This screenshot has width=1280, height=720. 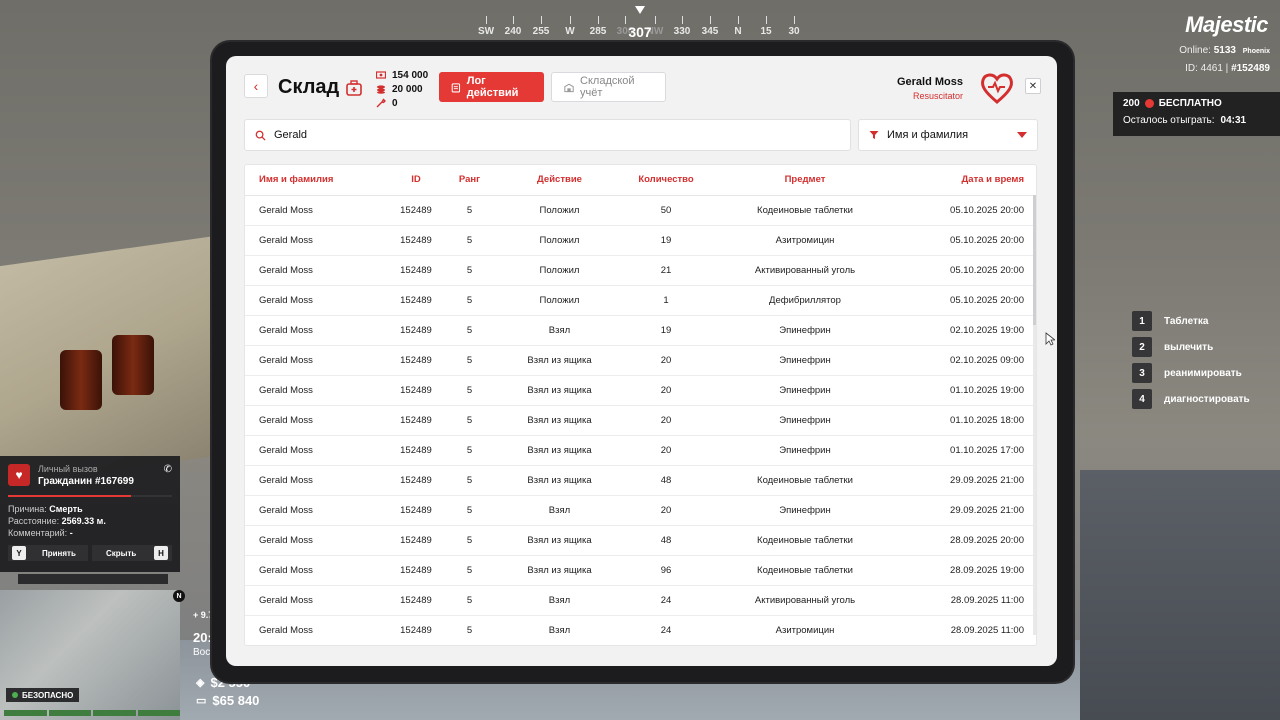 I want to click on back-button: ‹, so click(x=256, y=86).